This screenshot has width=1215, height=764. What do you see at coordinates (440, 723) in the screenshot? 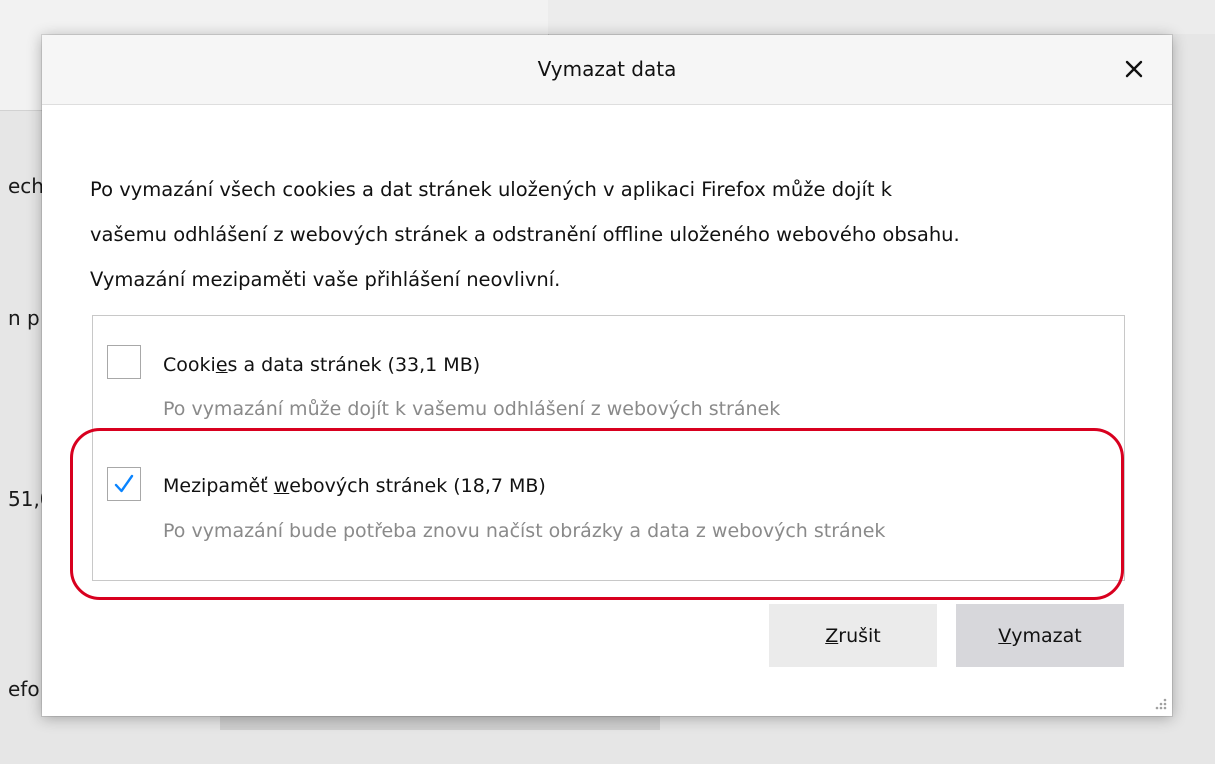
I see `background-bar` at bounding box center [440, 723].